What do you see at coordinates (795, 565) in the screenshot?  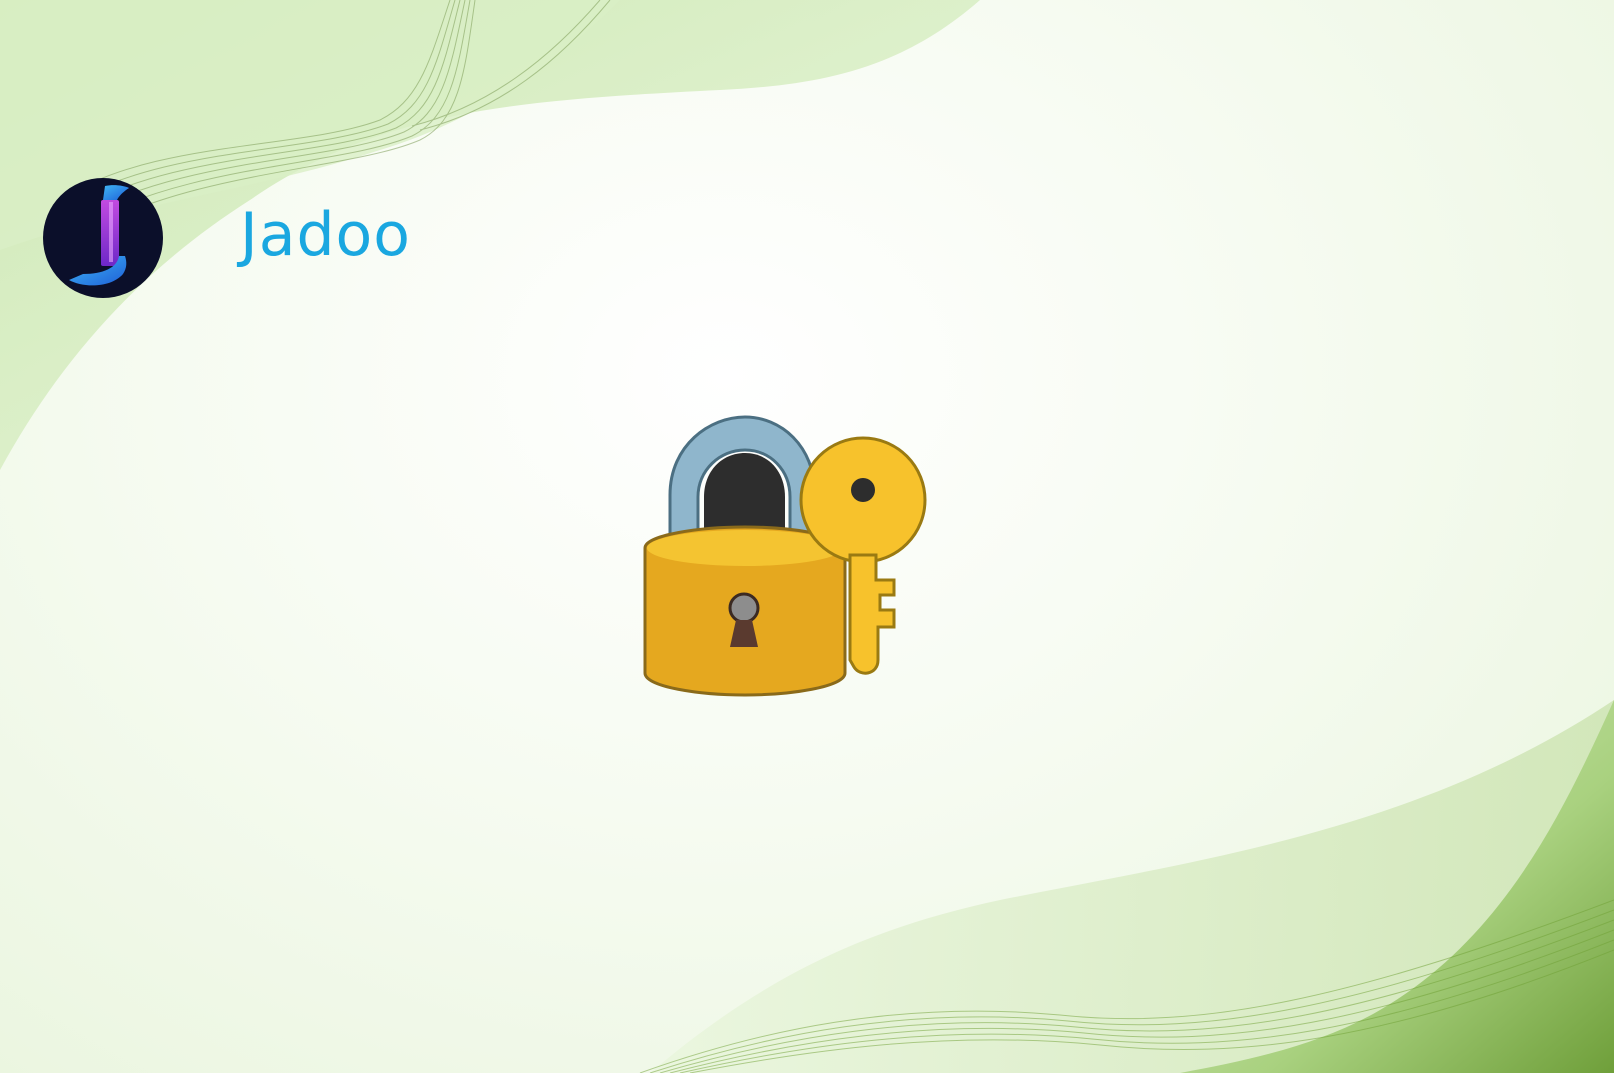 I see `locked-with-key-icon` at bounding box center [795, 565].